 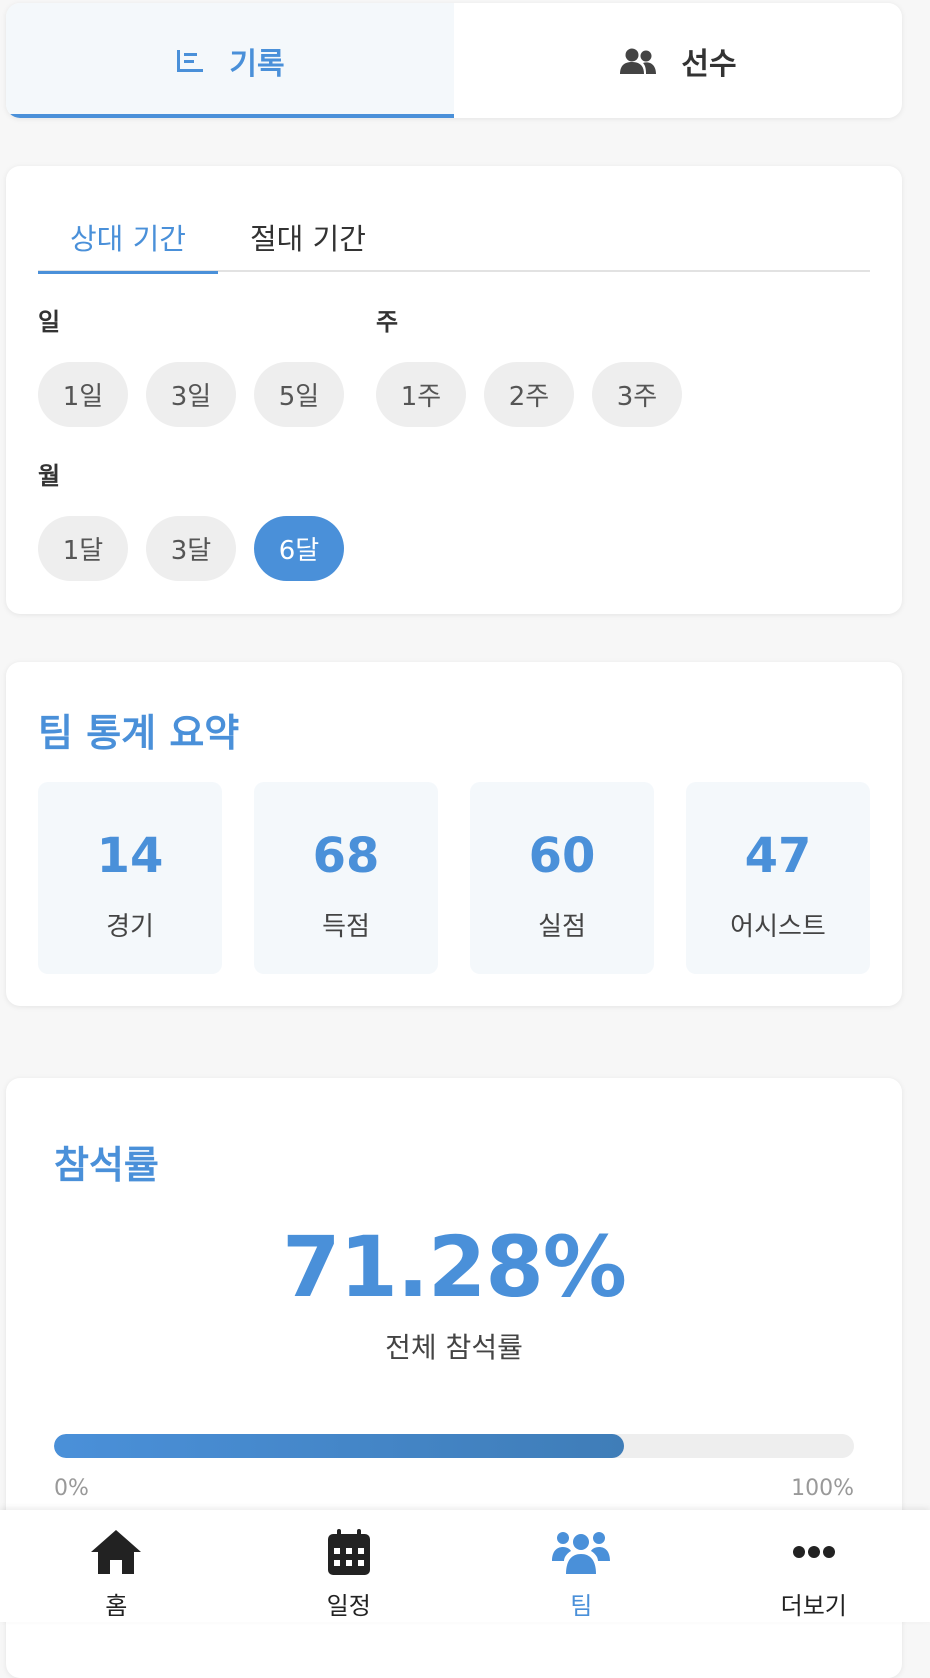 I want to click on bottom-navigation: 홈 일정, so click(x=465, y=1566).